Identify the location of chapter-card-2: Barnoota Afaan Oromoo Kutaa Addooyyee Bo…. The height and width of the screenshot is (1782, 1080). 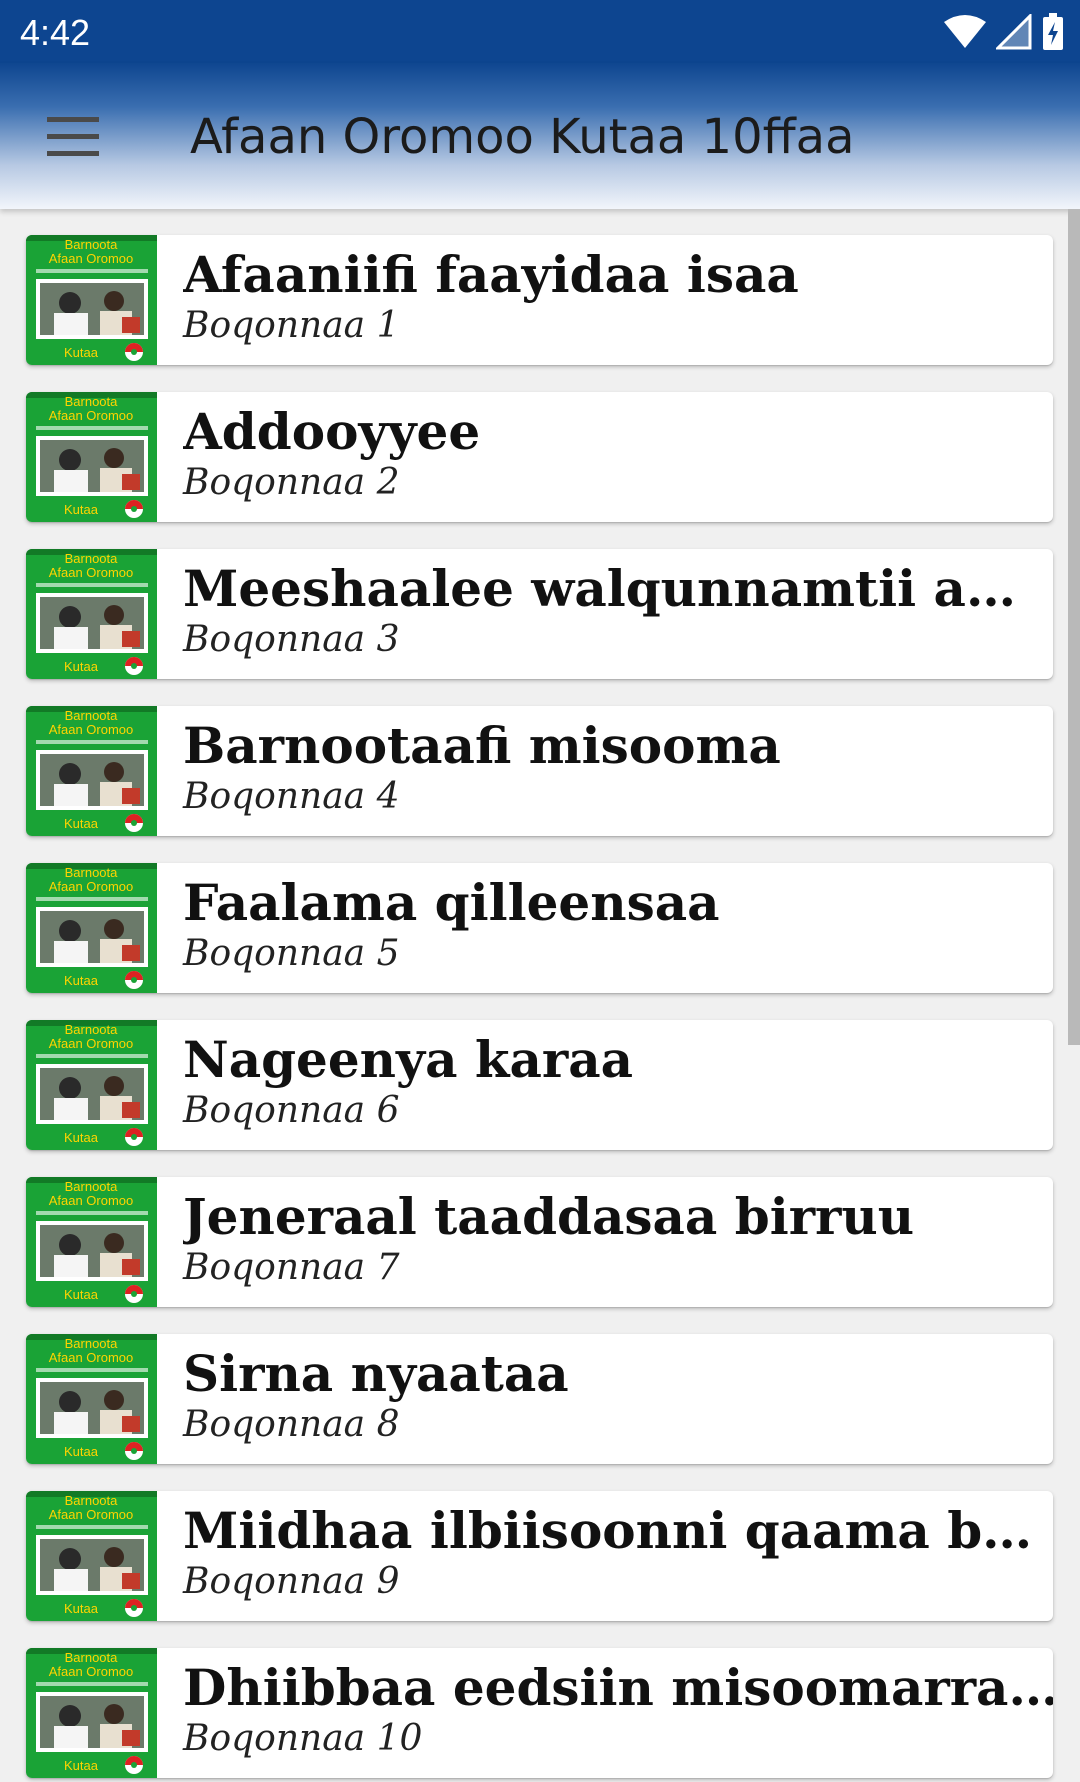
(539, 457).